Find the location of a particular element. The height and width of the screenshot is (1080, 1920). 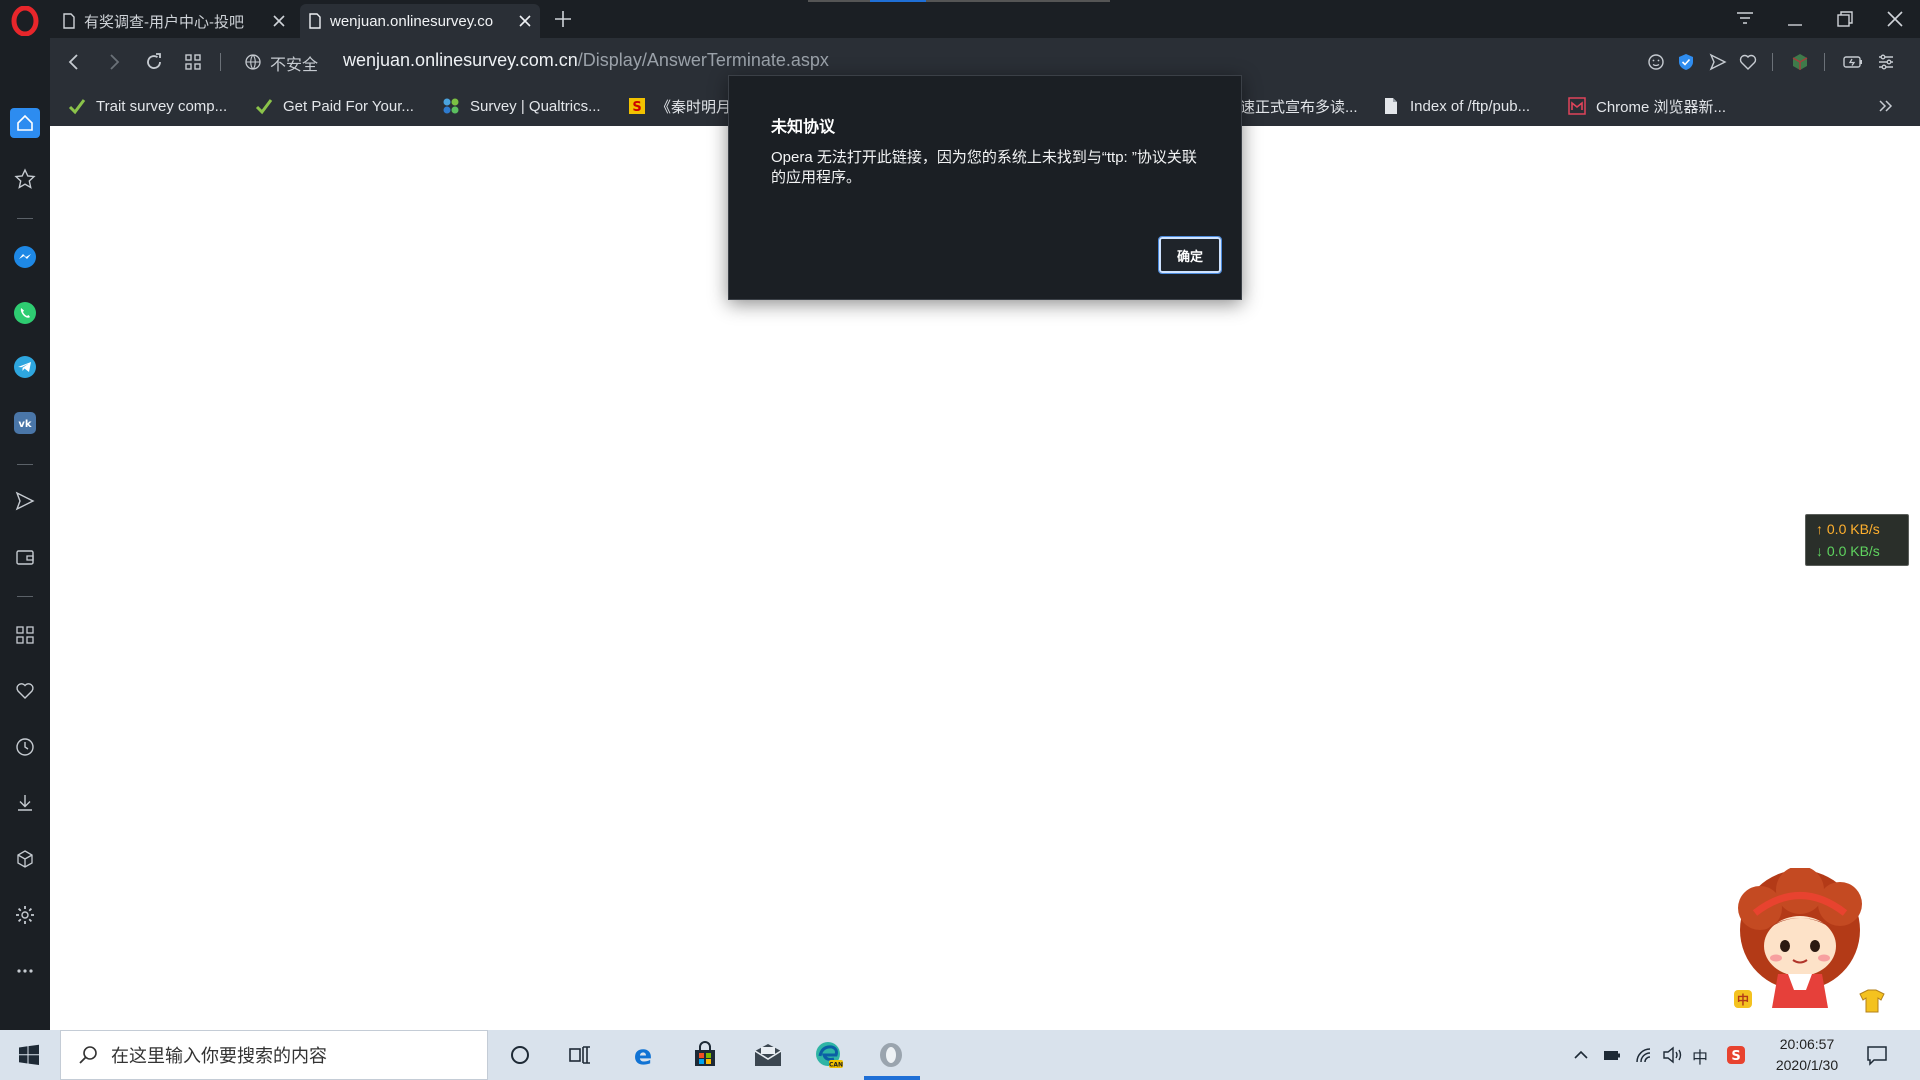

forward-icon is located at coordinates (114, 62).